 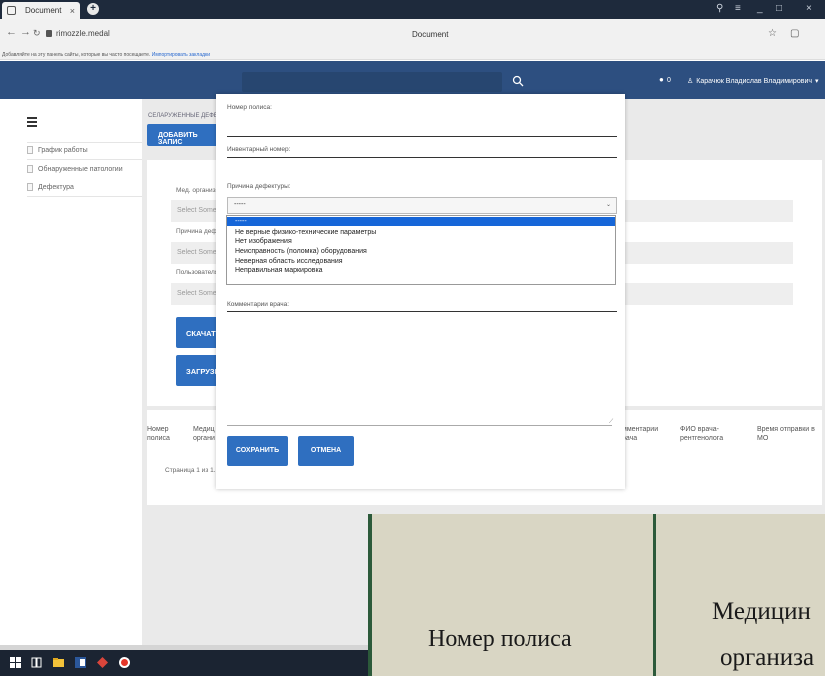 What do you see at coordinates (608, 205) in the screenshot?
I see `chevron-down-icon: ⌄` at bounding box center [608, 205].